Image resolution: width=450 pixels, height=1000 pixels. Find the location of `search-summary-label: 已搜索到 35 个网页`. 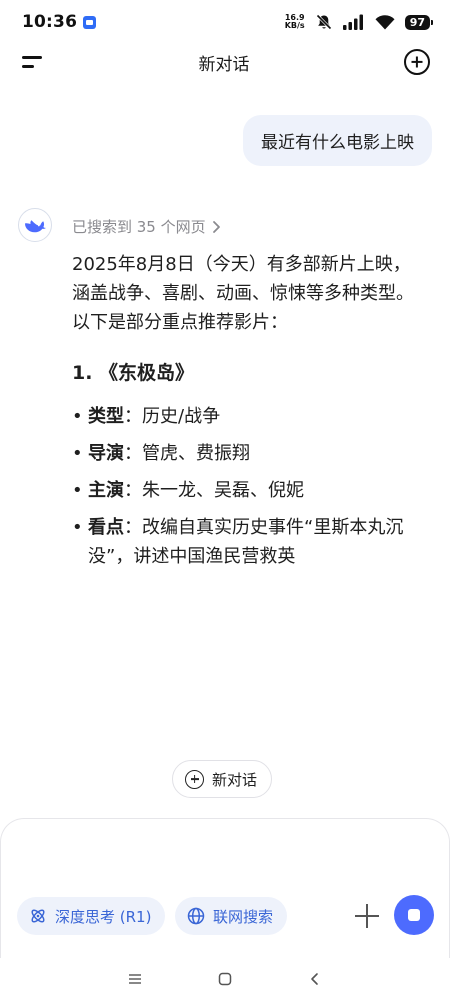

search-summary-label: 已搜索到 35 个网页 is located at coordinates (139, 227).